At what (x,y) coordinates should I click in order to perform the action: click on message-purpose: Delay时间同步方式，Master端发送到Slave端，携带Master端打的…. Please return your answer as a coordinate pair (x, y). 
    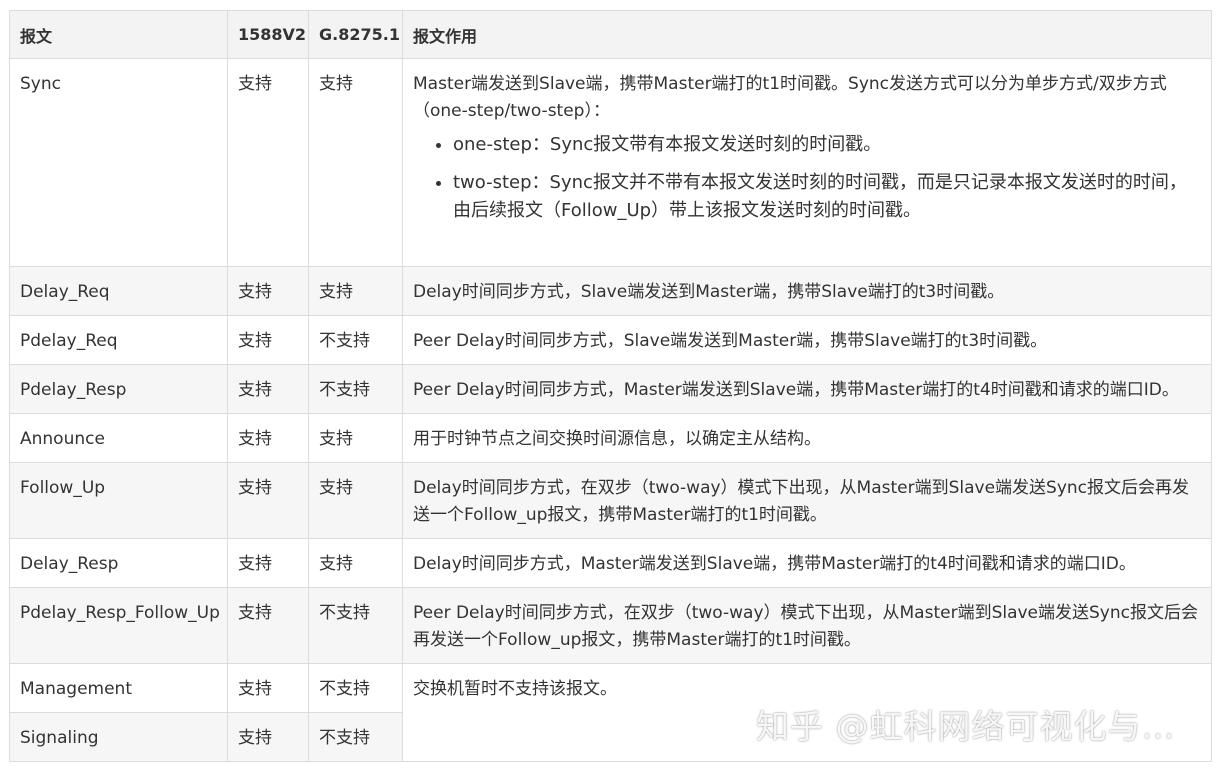
    Looking at the image, I should click on (807, 563).